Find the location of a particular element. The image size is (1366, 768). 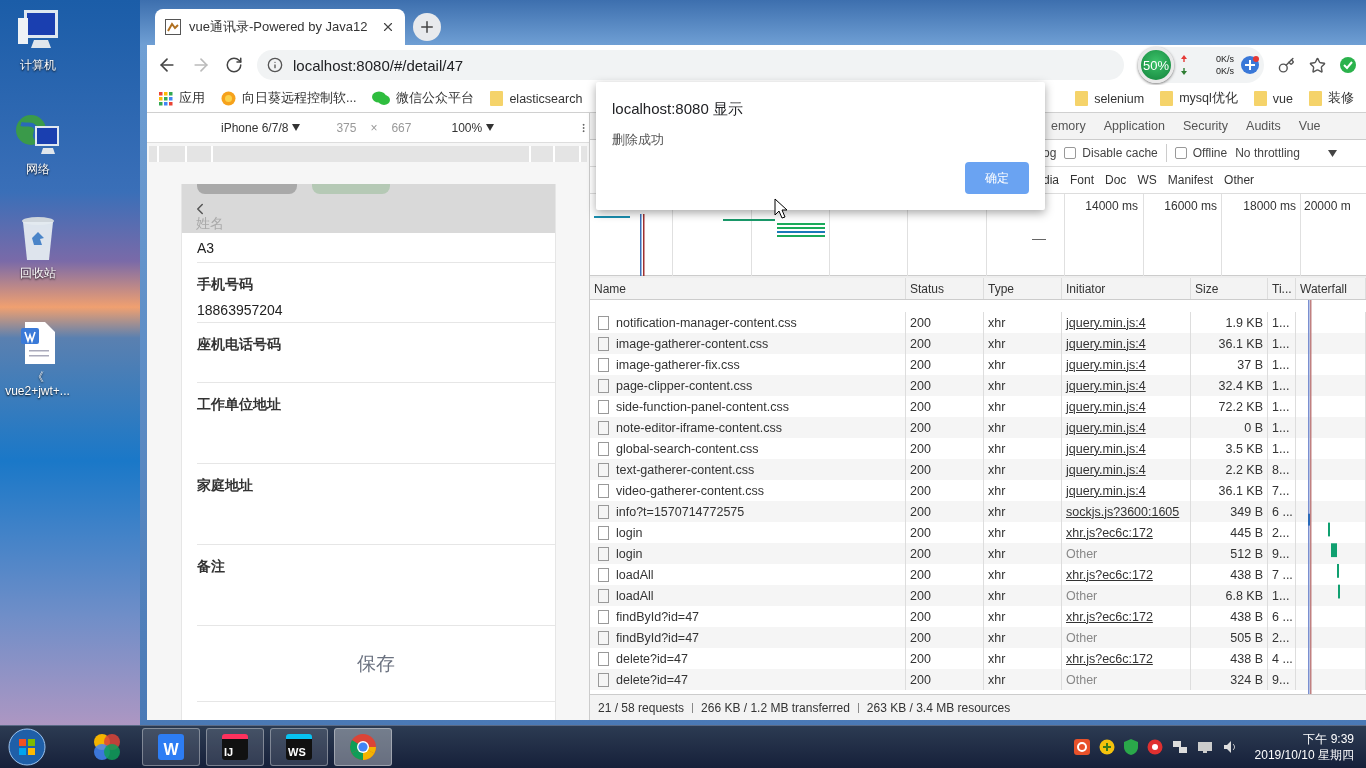

intellij-app-icon: IJ is located at coordinates (235, 747).